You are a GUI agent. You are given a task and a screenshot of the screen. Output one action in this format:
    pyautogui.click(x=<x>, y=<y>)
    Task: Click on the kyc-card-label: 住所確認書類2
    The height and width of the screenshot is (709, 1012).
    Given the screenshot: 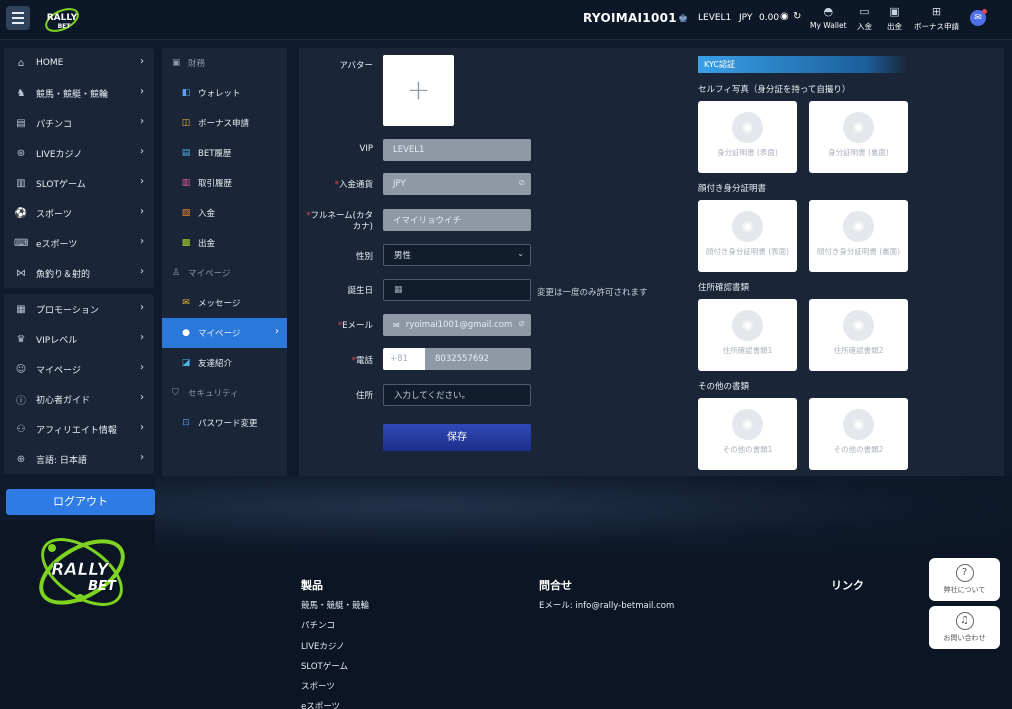 What is the action you would take?
    pyautogui.click(x=858, y=350)
    